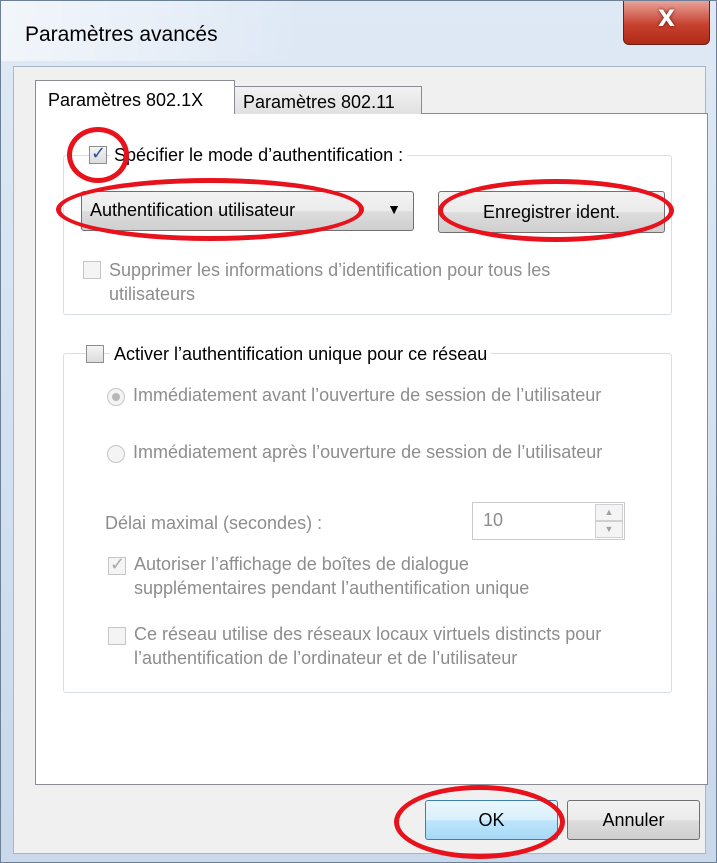 The image size is (717, 863). I want to click on max-delay-label: Délai maximal (secondes) :, so click(214, 523).